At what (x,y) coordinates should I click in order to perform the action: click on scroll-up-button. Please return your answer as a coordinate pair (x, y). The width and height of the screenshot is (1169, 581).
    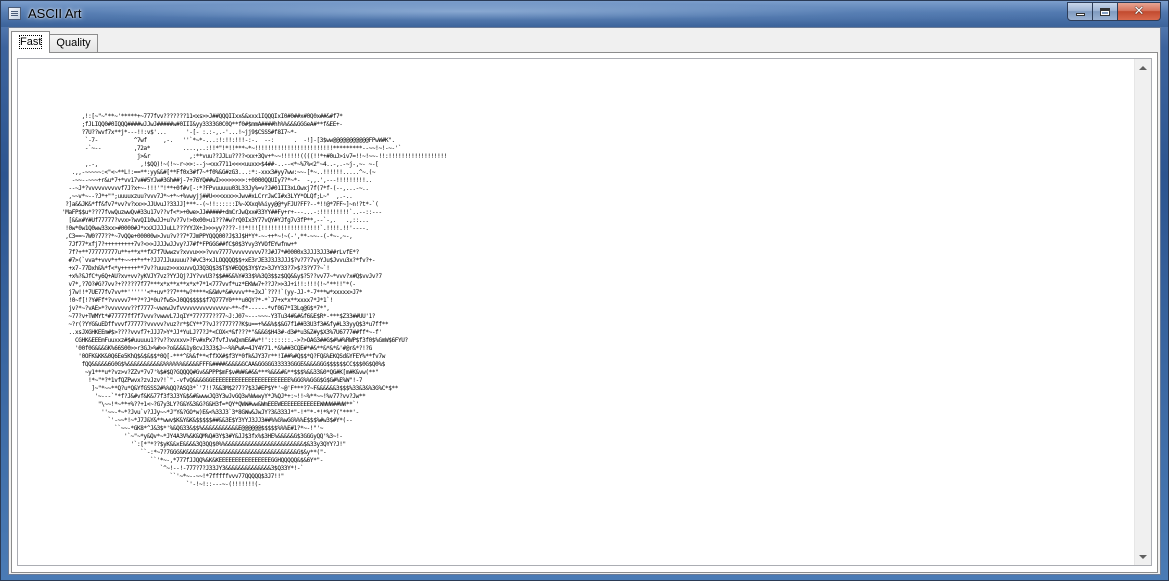
    Looking at the image, I should click on (1143, 67).